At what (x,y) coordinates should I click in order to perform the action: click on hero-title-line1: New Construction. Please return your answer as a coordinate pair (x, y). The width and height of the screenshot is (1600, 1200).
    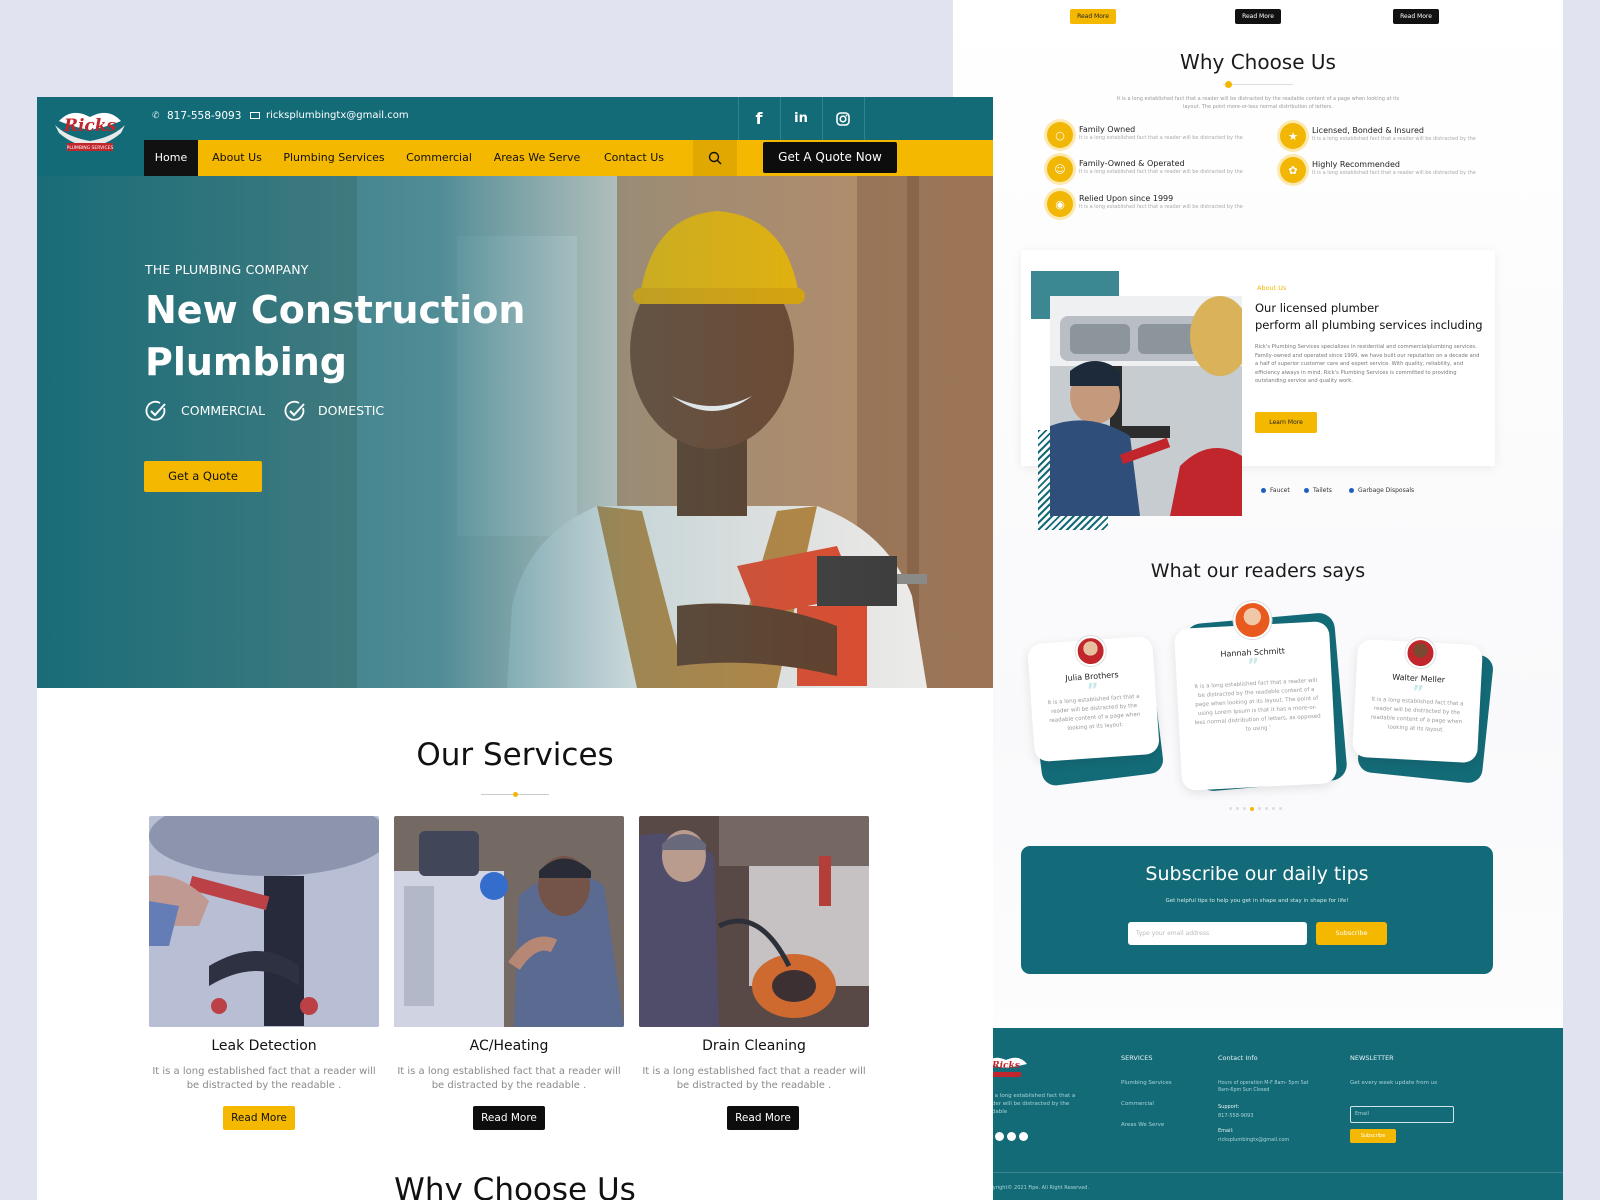
    Looking at the image, I should click on (335, 310).